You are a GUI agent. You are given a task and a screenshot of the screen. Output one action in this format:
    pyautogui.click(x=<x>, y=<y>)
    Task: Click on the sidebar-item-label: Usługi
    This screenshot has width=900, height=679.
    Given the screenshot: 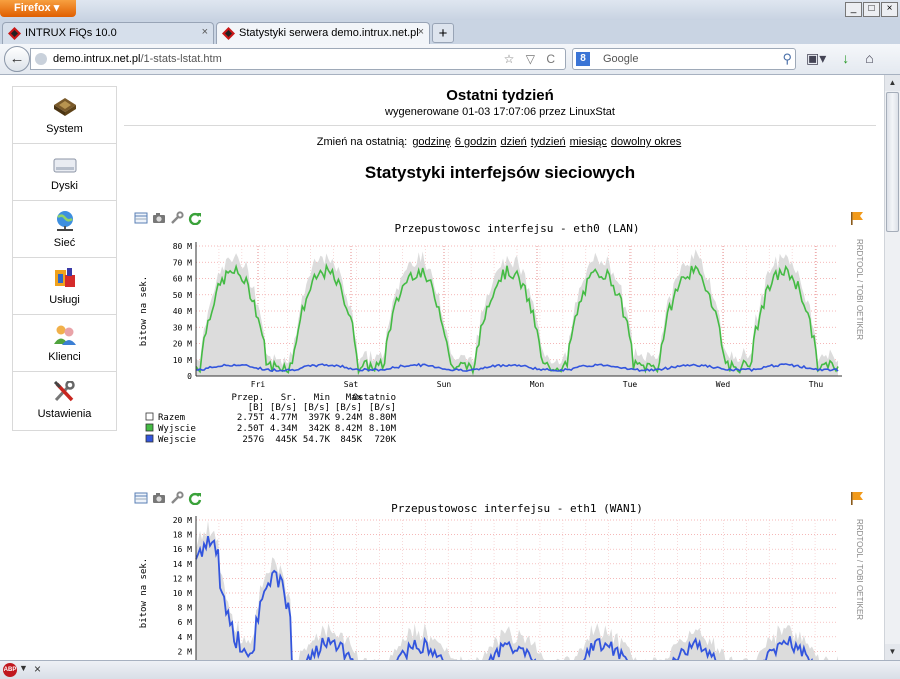 What is the action you would take?
    pyautogui.click(x=64, y=300)
    